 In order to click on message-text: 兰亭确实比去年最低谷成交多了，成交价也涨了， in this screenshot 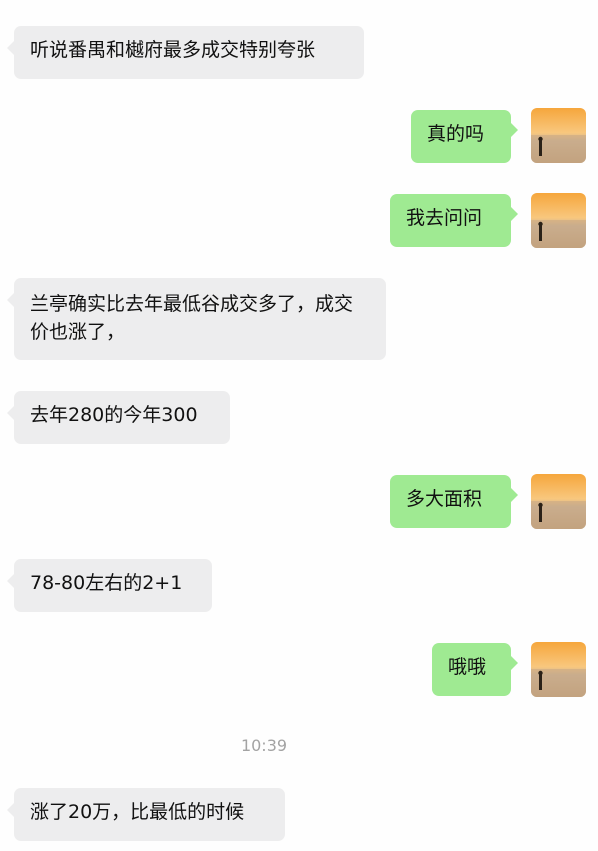, I will do `click(192, 318)`.